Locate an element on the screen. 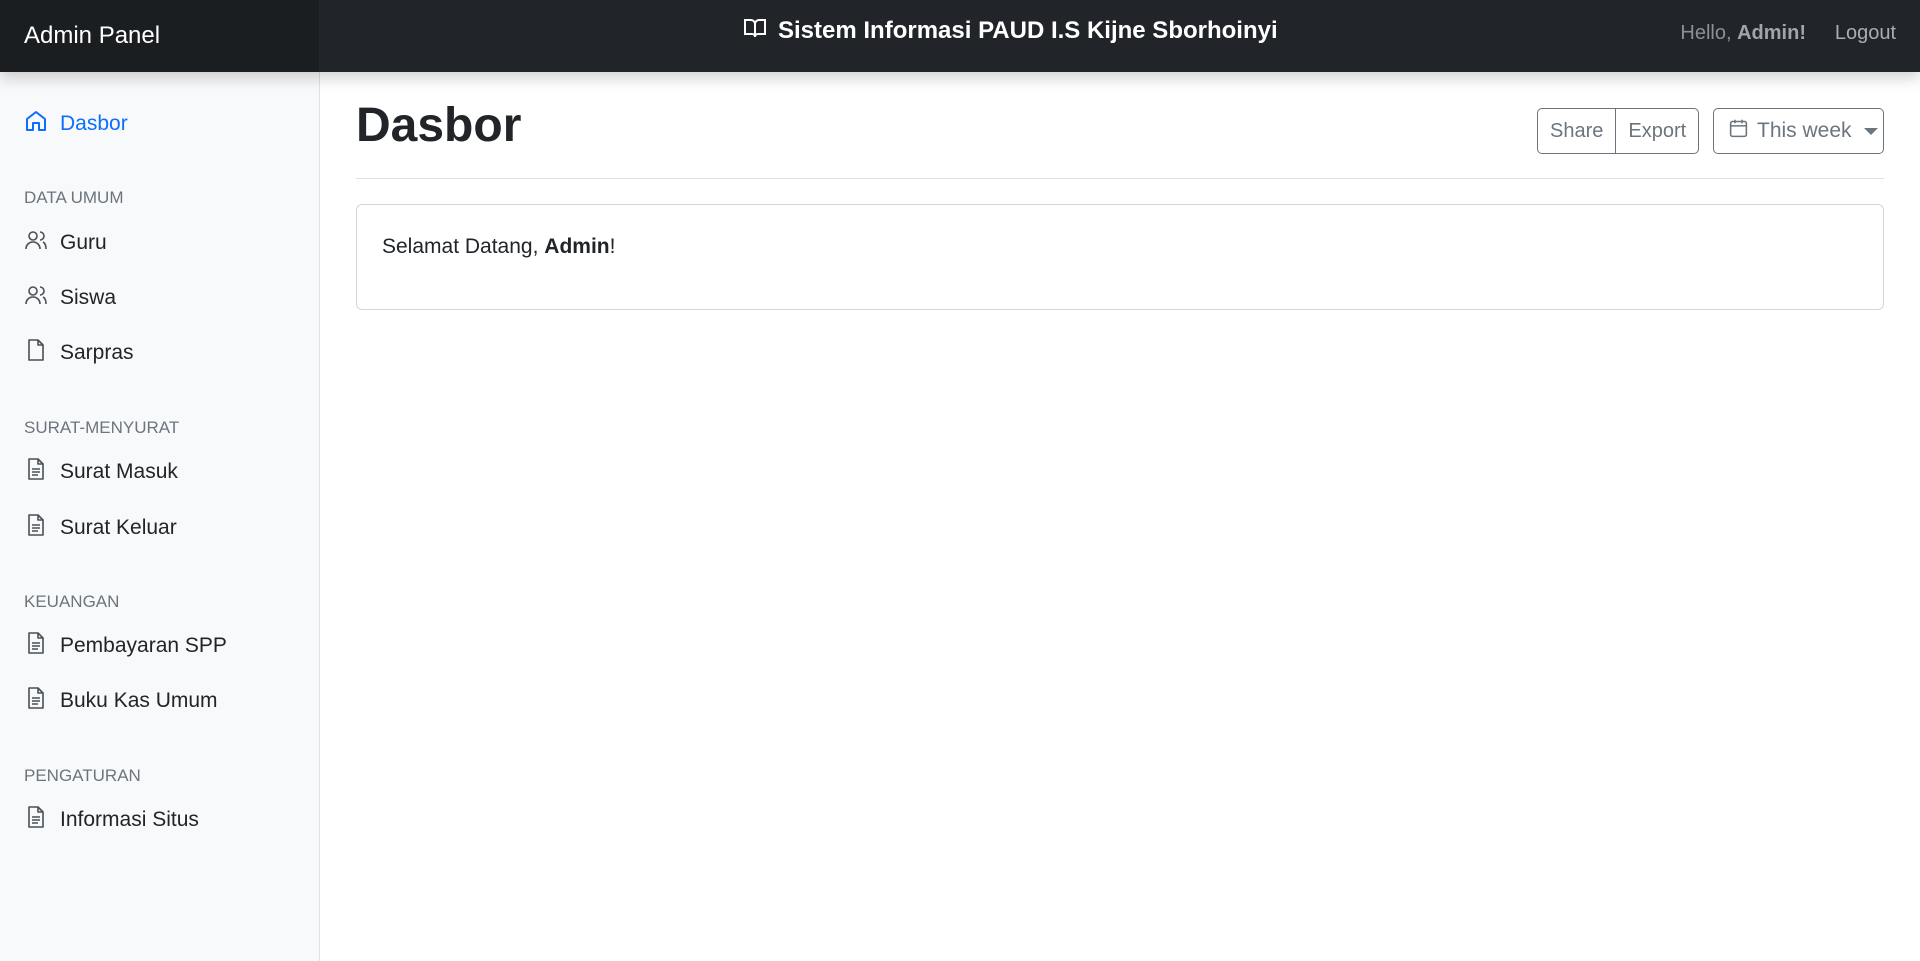  file-icon is located at coordinates (42, 353).